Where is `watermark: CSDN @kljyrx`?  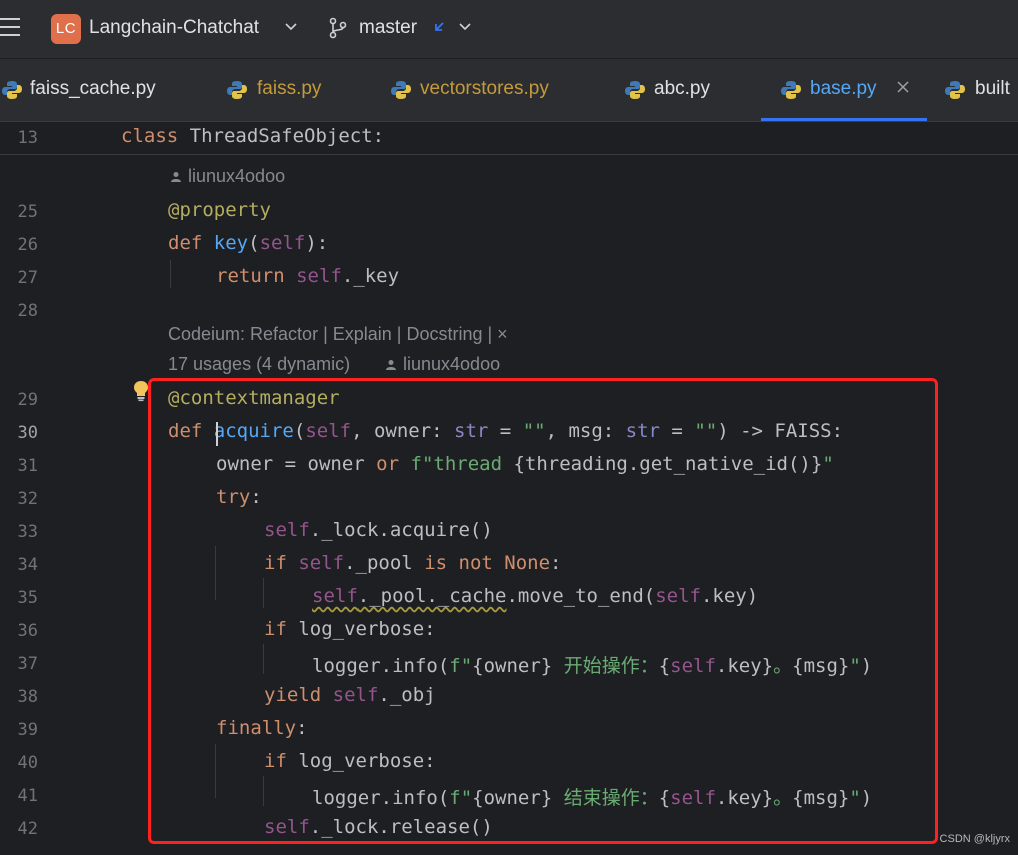 watermark: CSDN @kljyrx is located at coordinates (974, 839).